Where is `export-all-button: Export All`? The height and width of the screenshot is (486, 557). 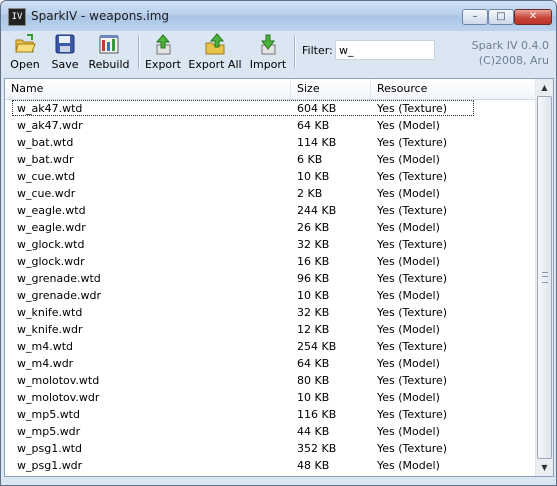 export-all-button: Export All is located at coordinates (215, 52).